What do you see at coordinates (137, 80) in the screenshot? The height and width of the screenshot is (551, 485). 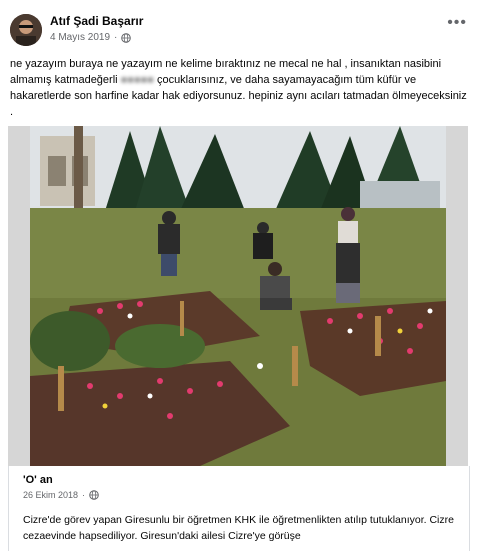 I see `blurred-word: ●●●●●` at bounding box center [137, 80].